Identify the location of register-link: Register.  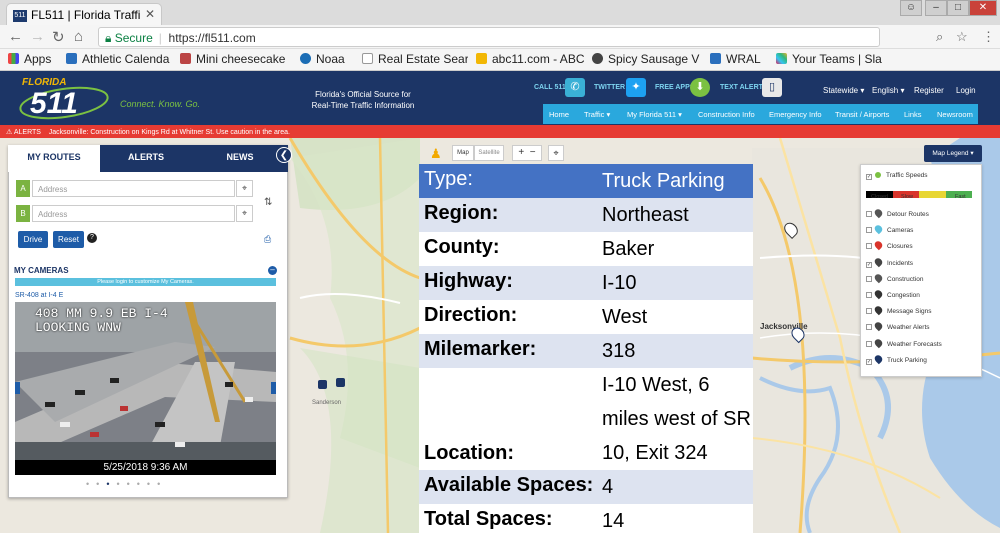
(929, 90).